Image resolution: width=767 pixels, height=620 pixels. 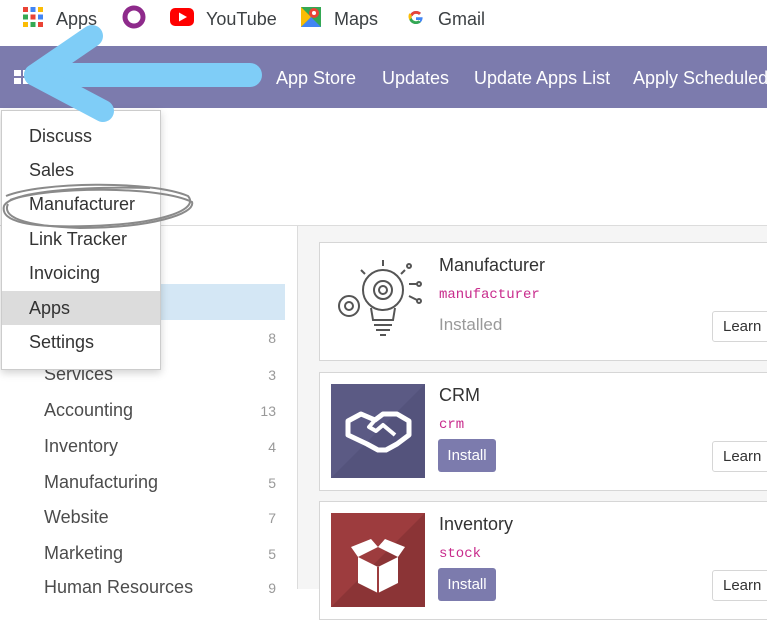 I want to click on annotation-overlay, so click(x=132, y=127).